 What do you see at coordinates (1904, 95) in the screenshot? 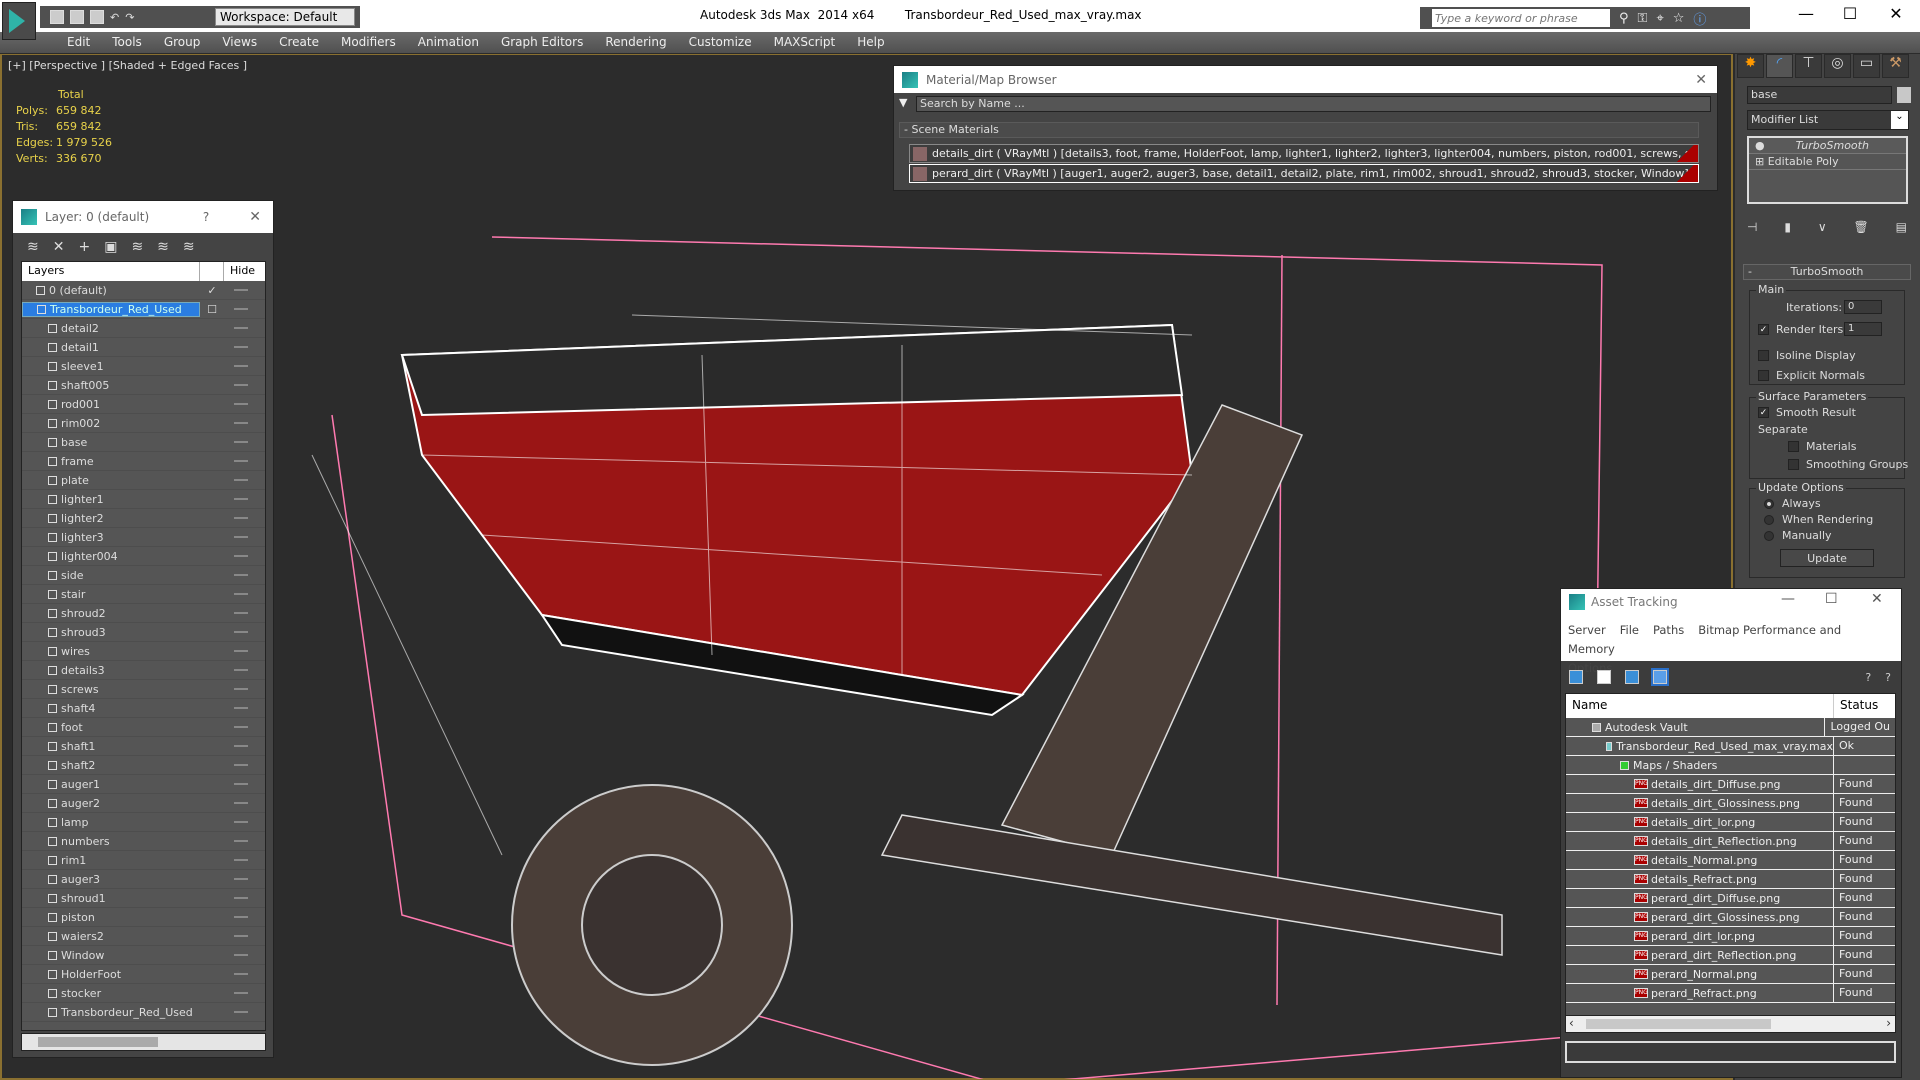
I see `object-color-swatch` at bounding box center [1904, 95].